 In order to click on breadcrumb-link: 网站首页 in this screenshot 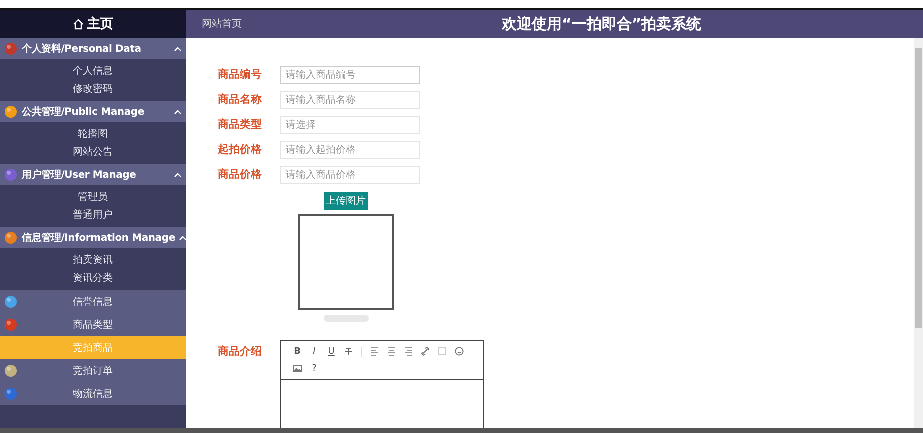, I will do `click(344, 24)`.